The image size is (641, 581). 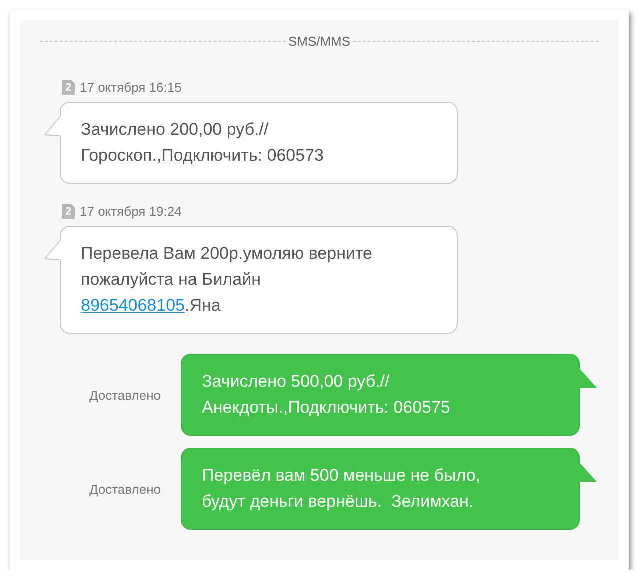 What do you see at coordinates (131, 211) in the screenshot?
I see `message-time: 17 октября 19:24` at bounding box center [131, 211].